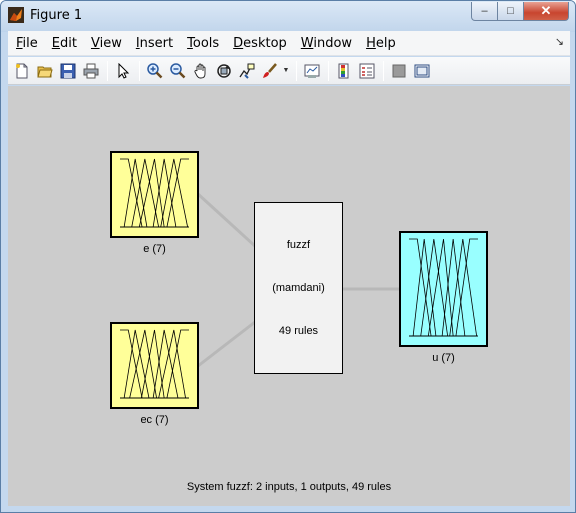  What do you see at coordinates (256, 43) in the screenshot?
I see `menu-desktop: Desktop` at bounding box center [256, 43].